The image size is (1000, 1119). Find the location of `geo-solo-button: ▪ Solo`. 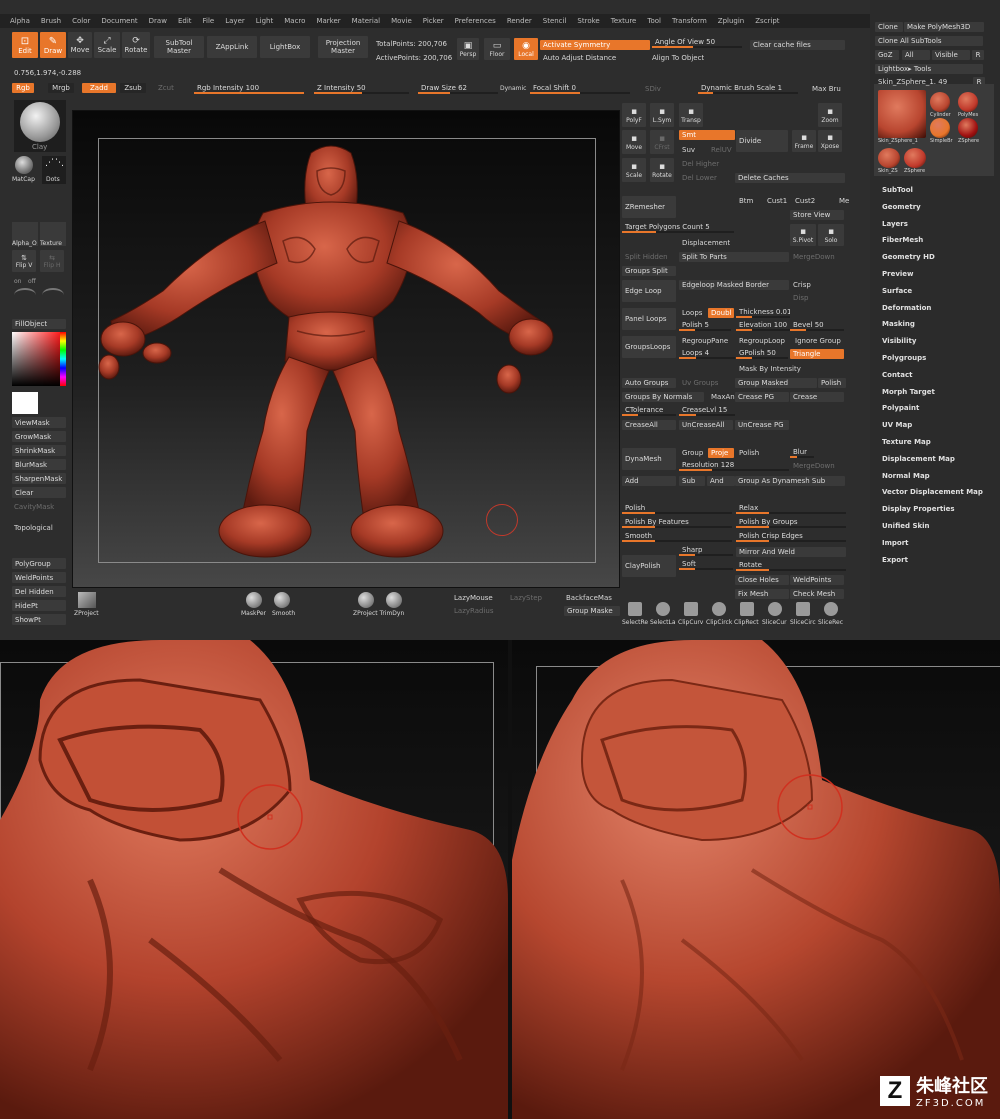

geo-solo-button: ▪ Solo is located at coordinates (831, 235).